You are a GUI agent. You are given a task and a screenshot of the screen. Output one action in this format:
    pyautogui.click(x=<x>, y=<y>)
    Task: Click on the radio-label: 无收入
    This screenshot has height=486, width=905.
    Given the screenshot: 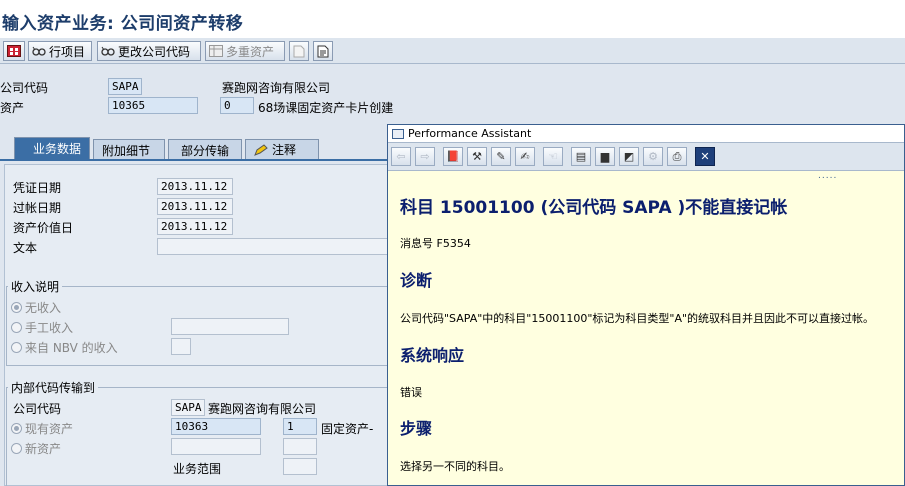 What is the action you would take?
    pyautogui.click(x=43, y=308)
    